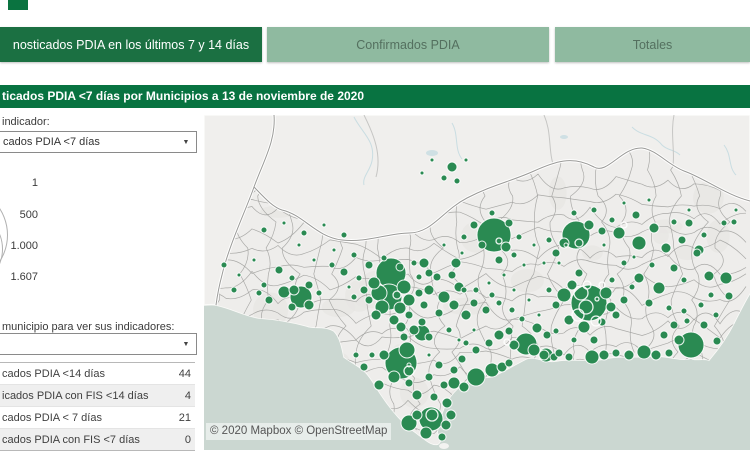  I want to click on row-label: cados PDIA < 7 días, so click(52, 417).